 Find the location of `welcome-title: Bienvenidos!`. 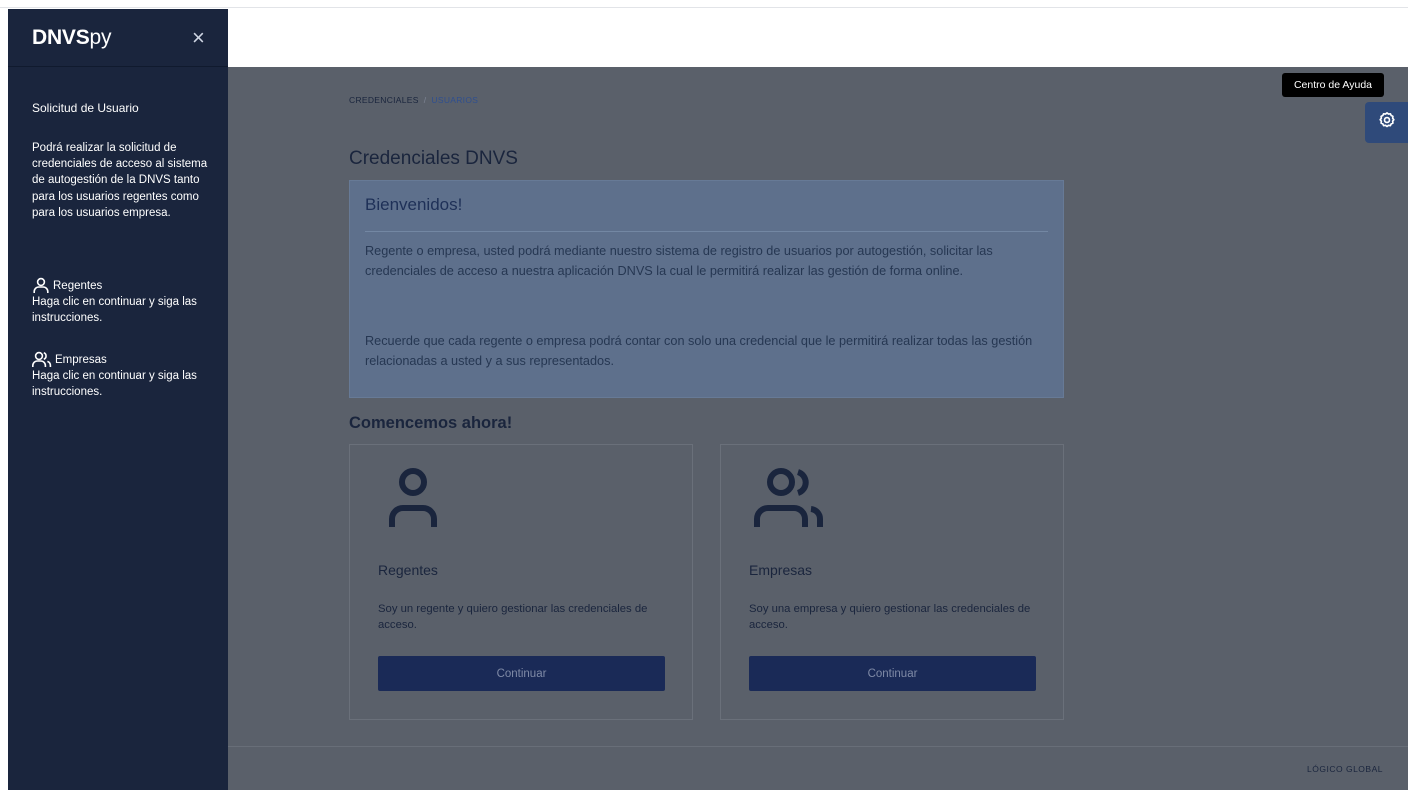

welcome-title: Bienvenidos! is located at coordinates (414, 204).